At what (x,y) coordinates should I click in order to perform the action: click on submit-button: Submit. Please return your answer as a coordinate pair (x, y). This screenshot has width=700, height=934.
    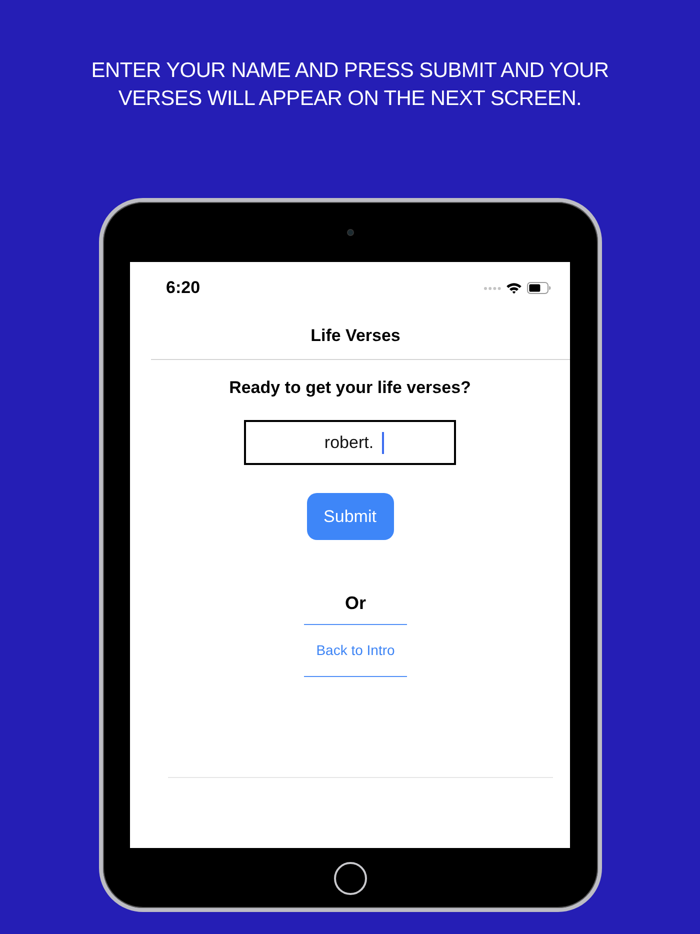
    Looking at the image, I should click on (350, 516).